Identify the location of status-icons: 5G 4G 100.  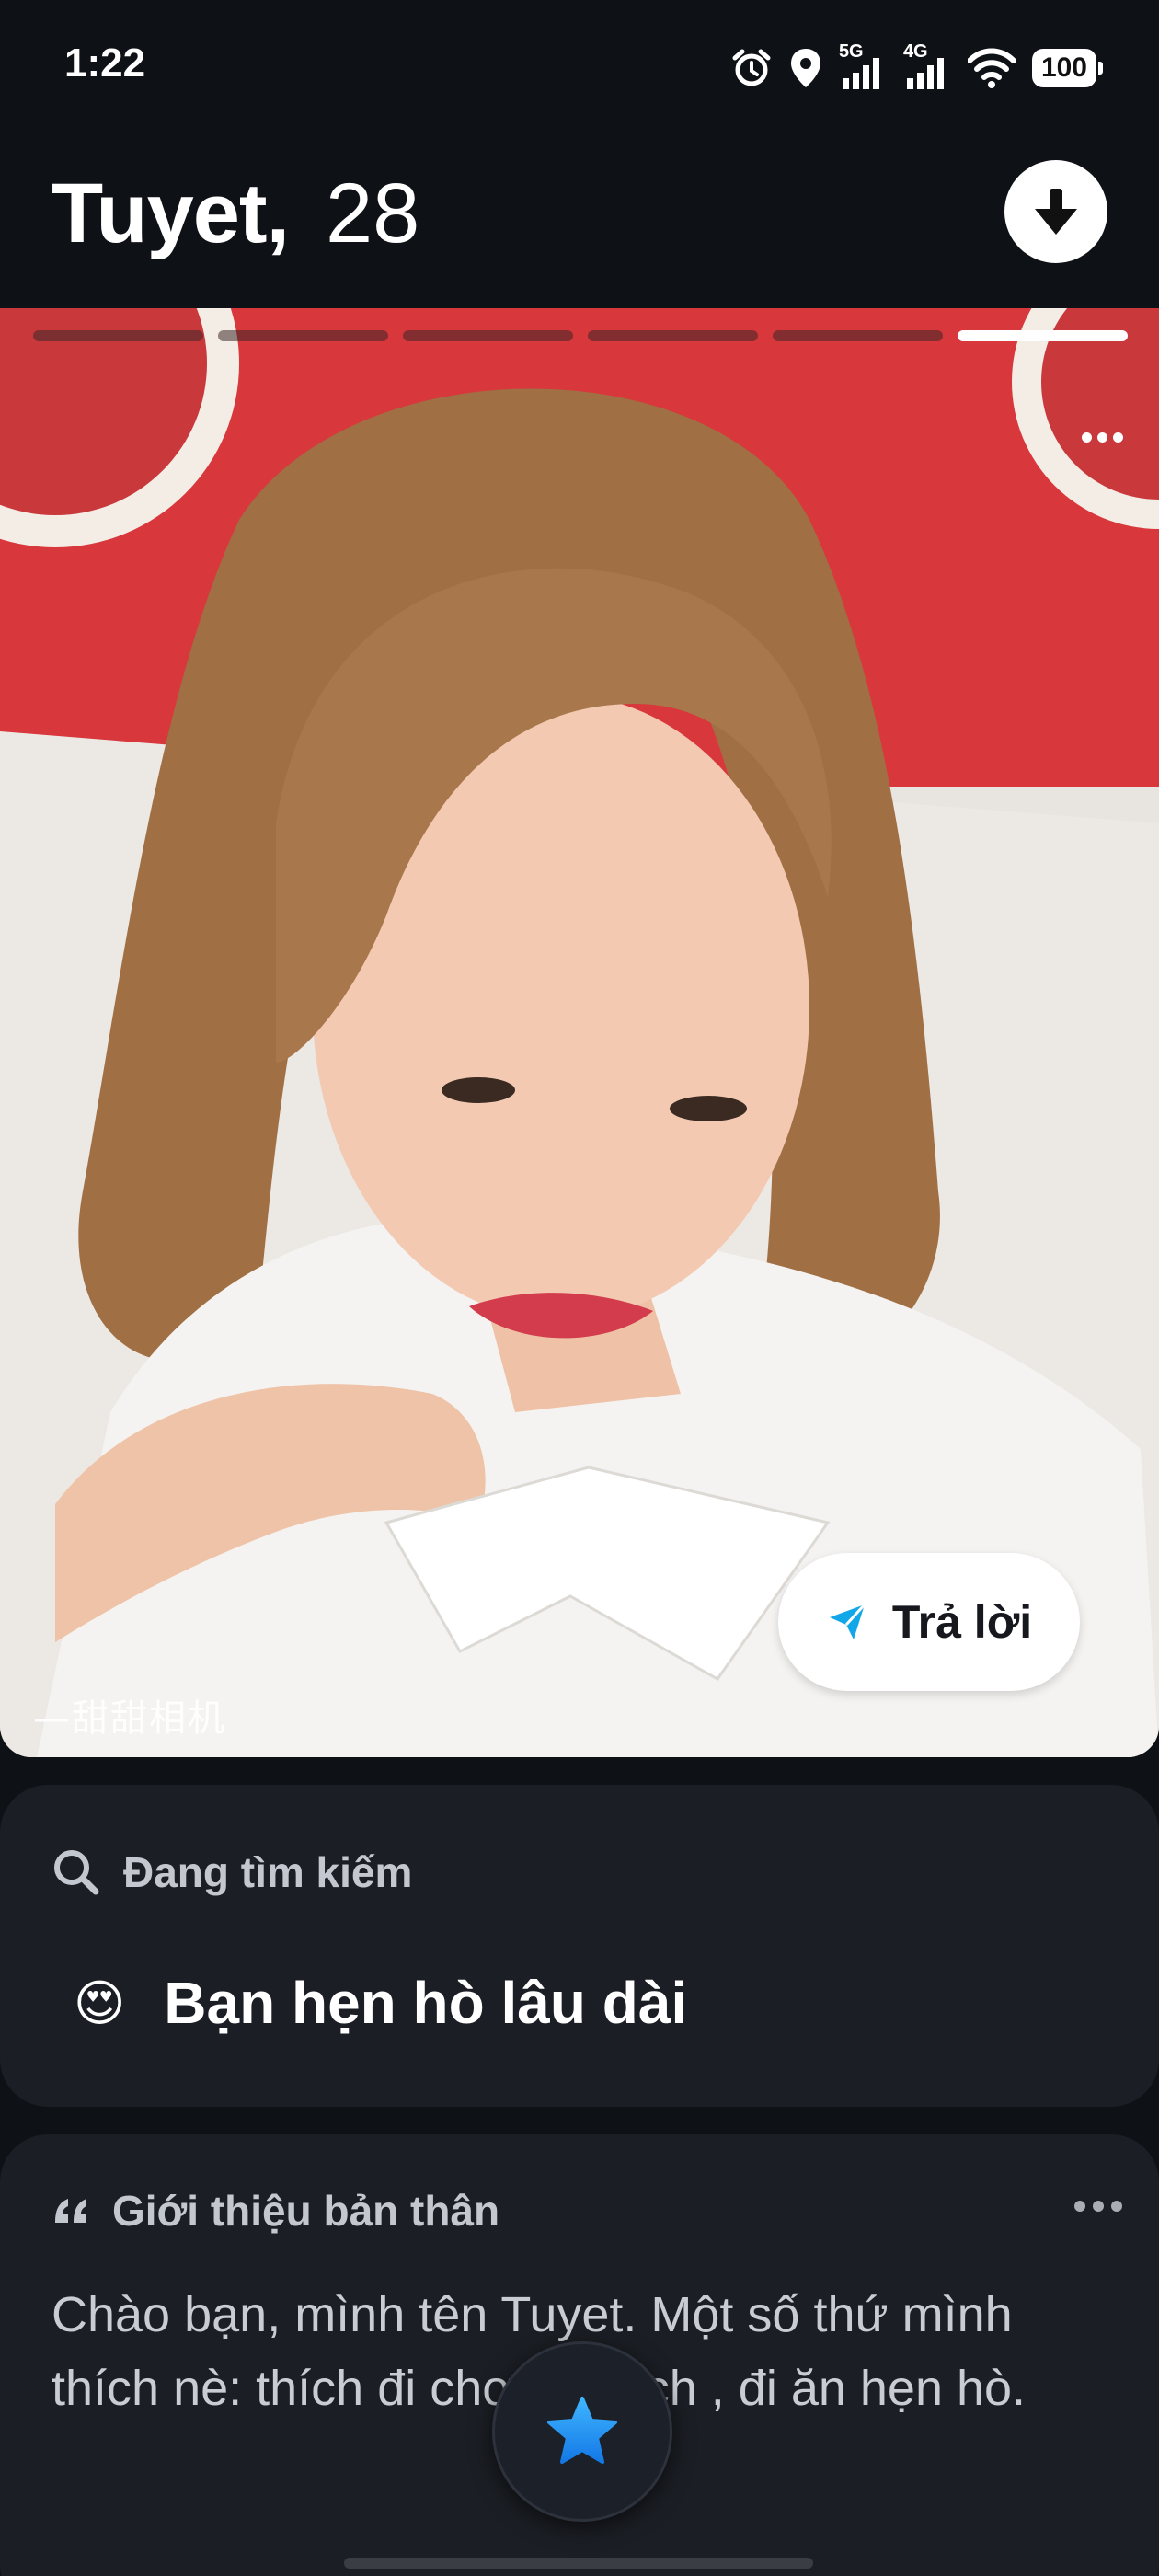
(917, 68).